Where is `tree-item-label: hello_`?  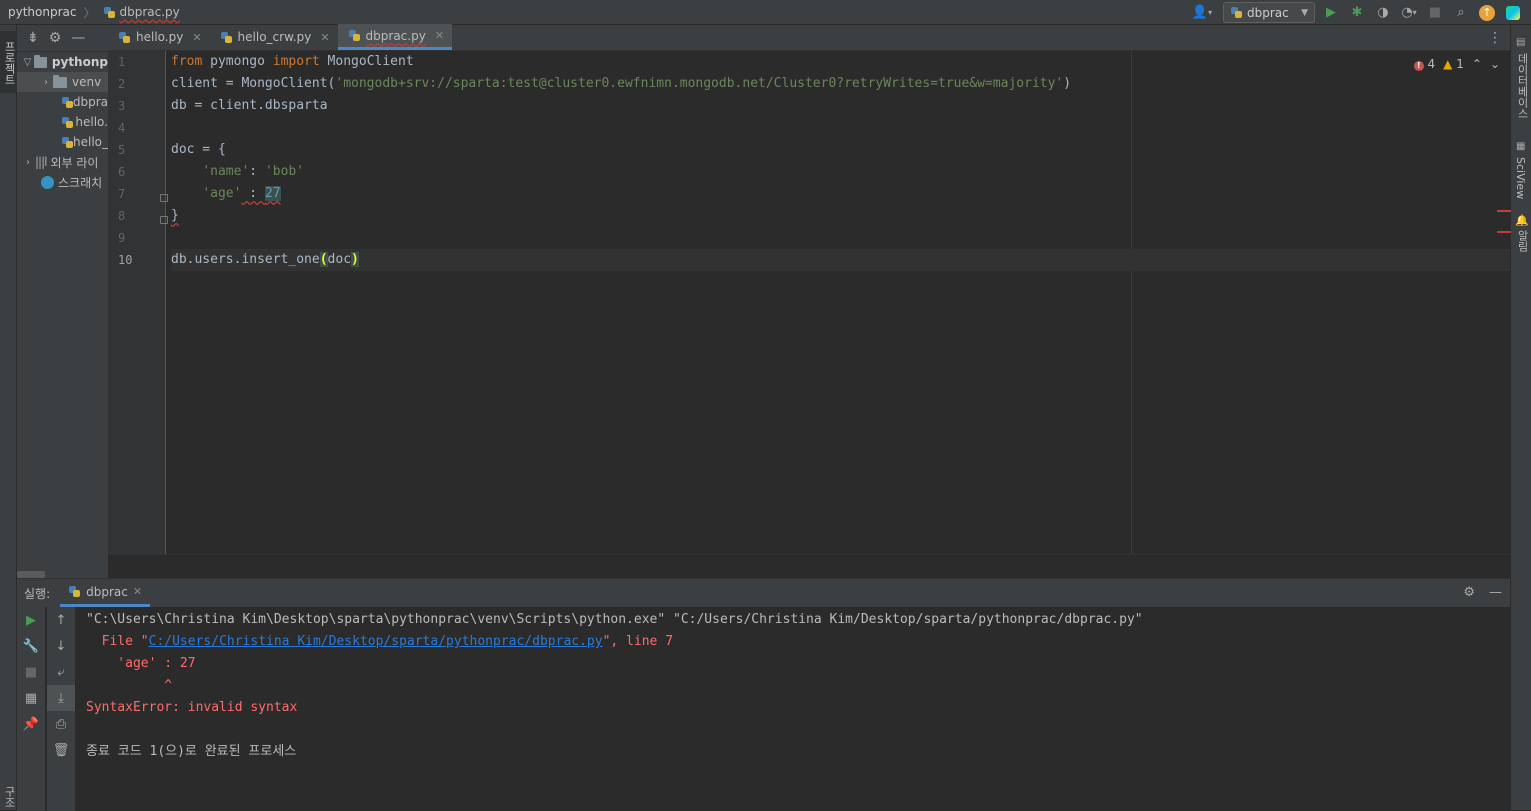 tree-item-label: hello_ is located at coordinates (90, 142).